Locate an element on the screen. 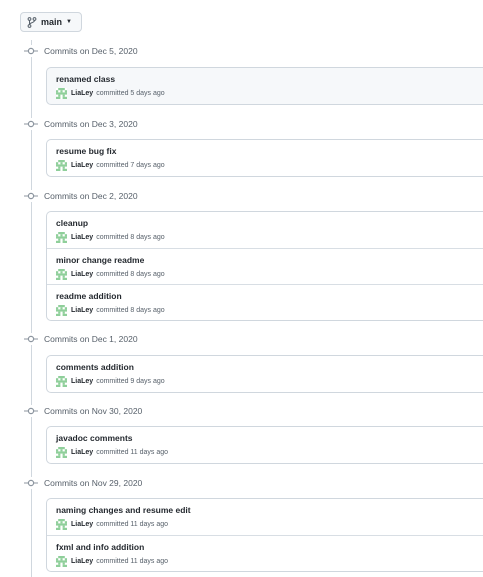 Image resolution: width=483 pixels, height=577 pixels. commit-message-link: resume bug fix is located at coordinates (269, 151).